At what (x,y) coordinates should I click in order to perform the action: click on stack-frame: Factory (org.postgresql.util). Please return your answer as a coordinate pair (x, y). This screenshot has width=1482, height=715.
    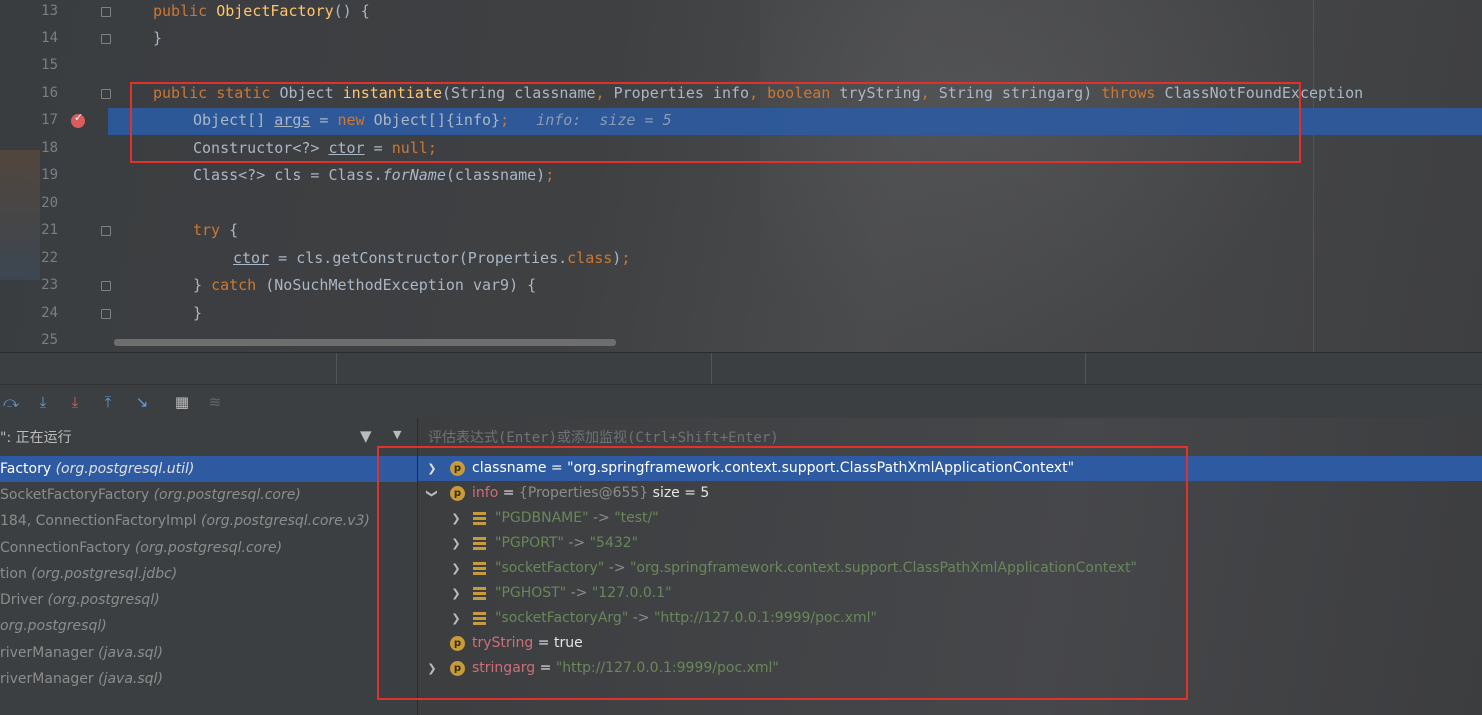
    Looking at the image, I should click on (208, 469).